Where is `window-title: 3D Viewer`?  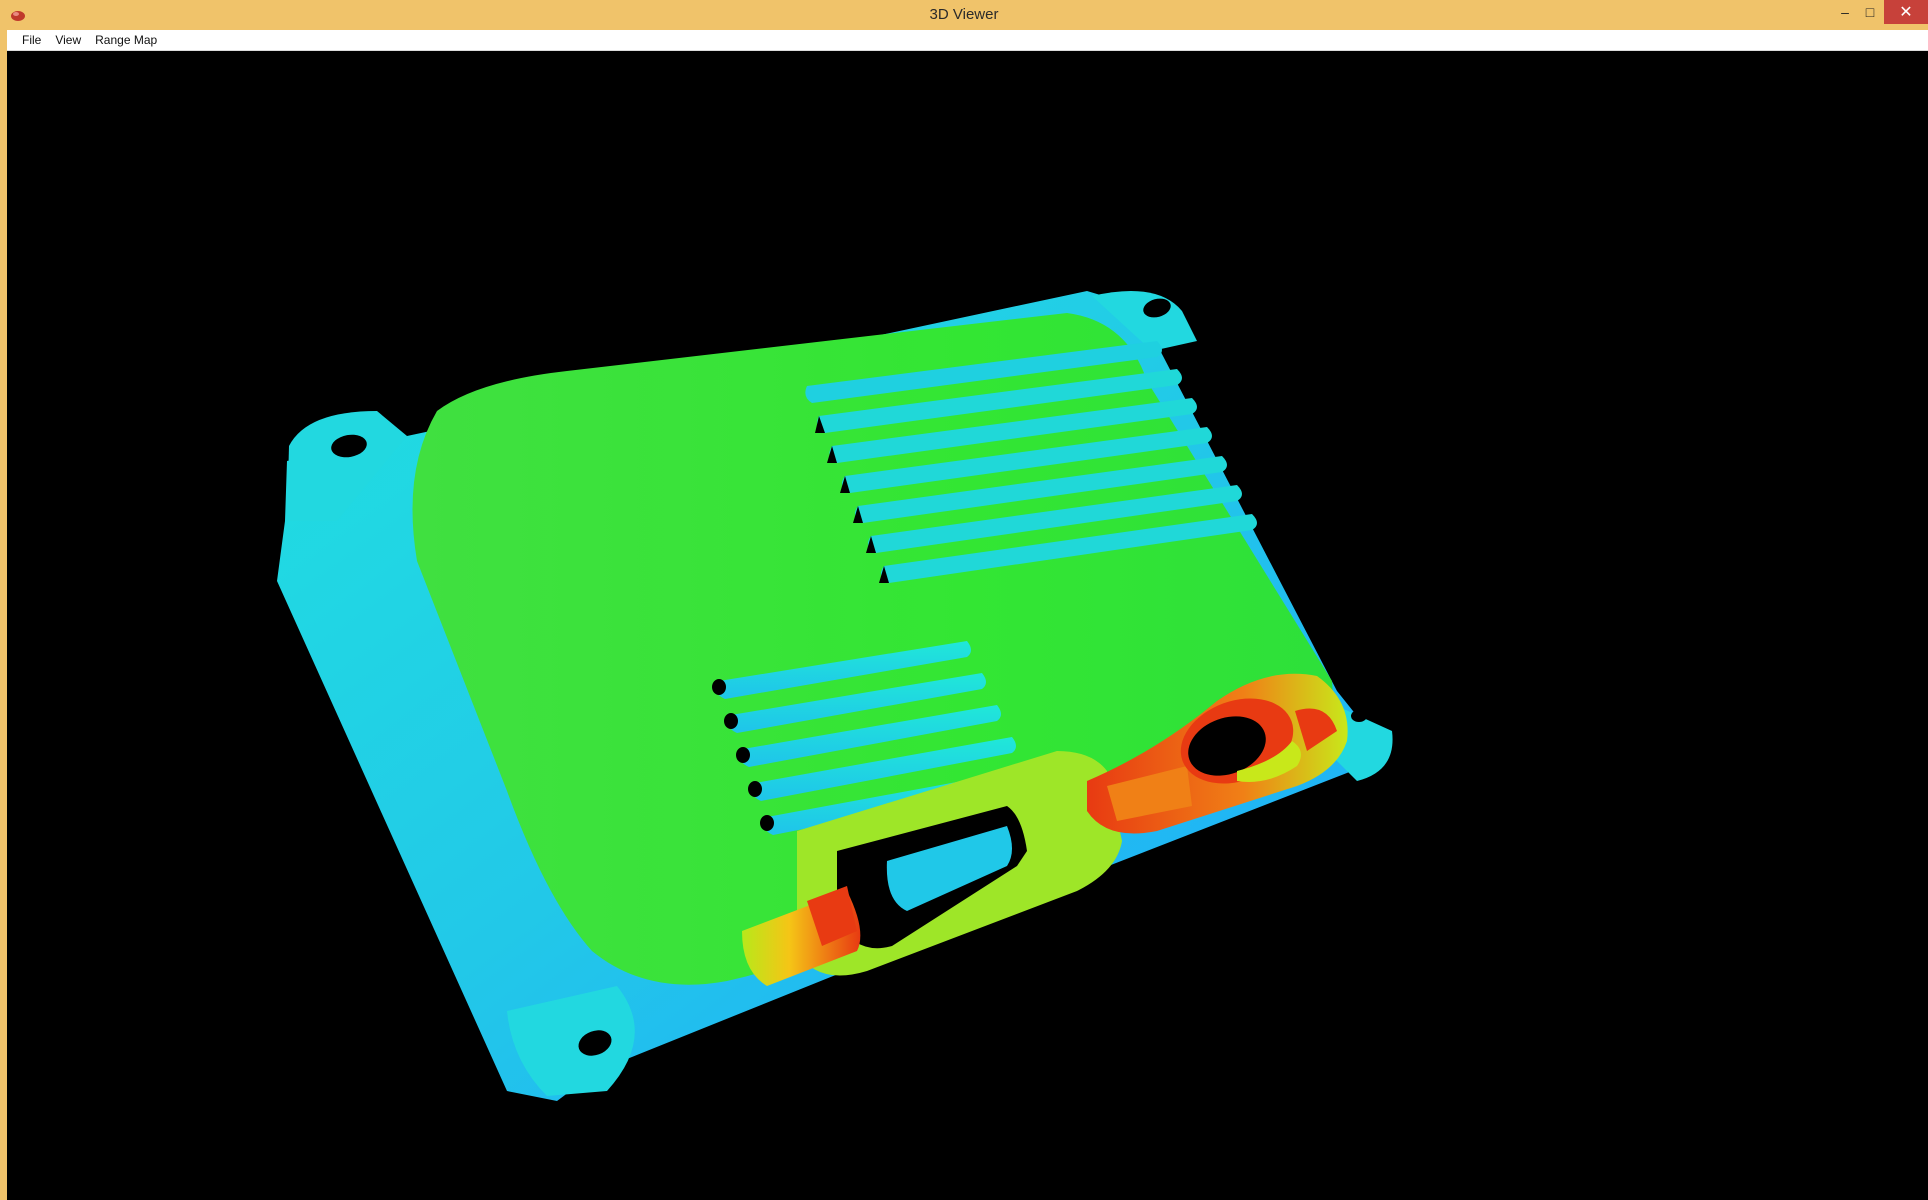
window-title: 3D Viewer is located at coordinates (964, 14).